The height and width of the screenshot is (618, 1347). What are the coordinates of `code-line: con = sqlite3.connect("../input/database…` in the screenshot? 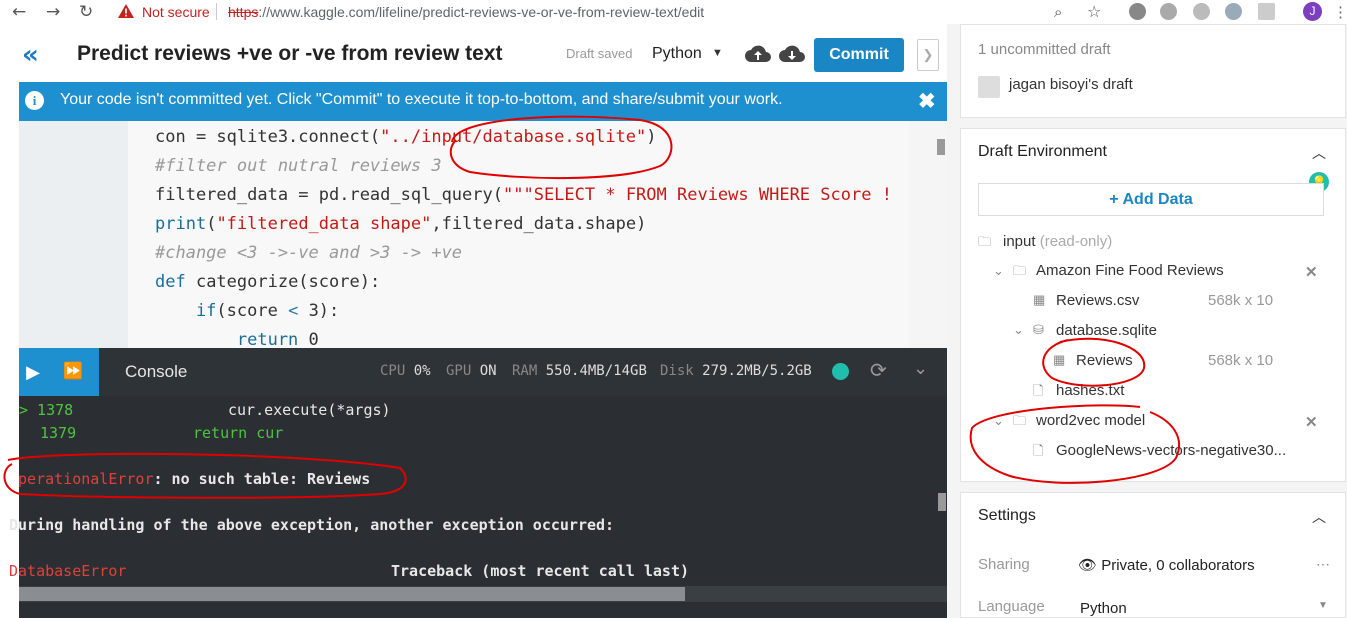 It's located at (406, 137).